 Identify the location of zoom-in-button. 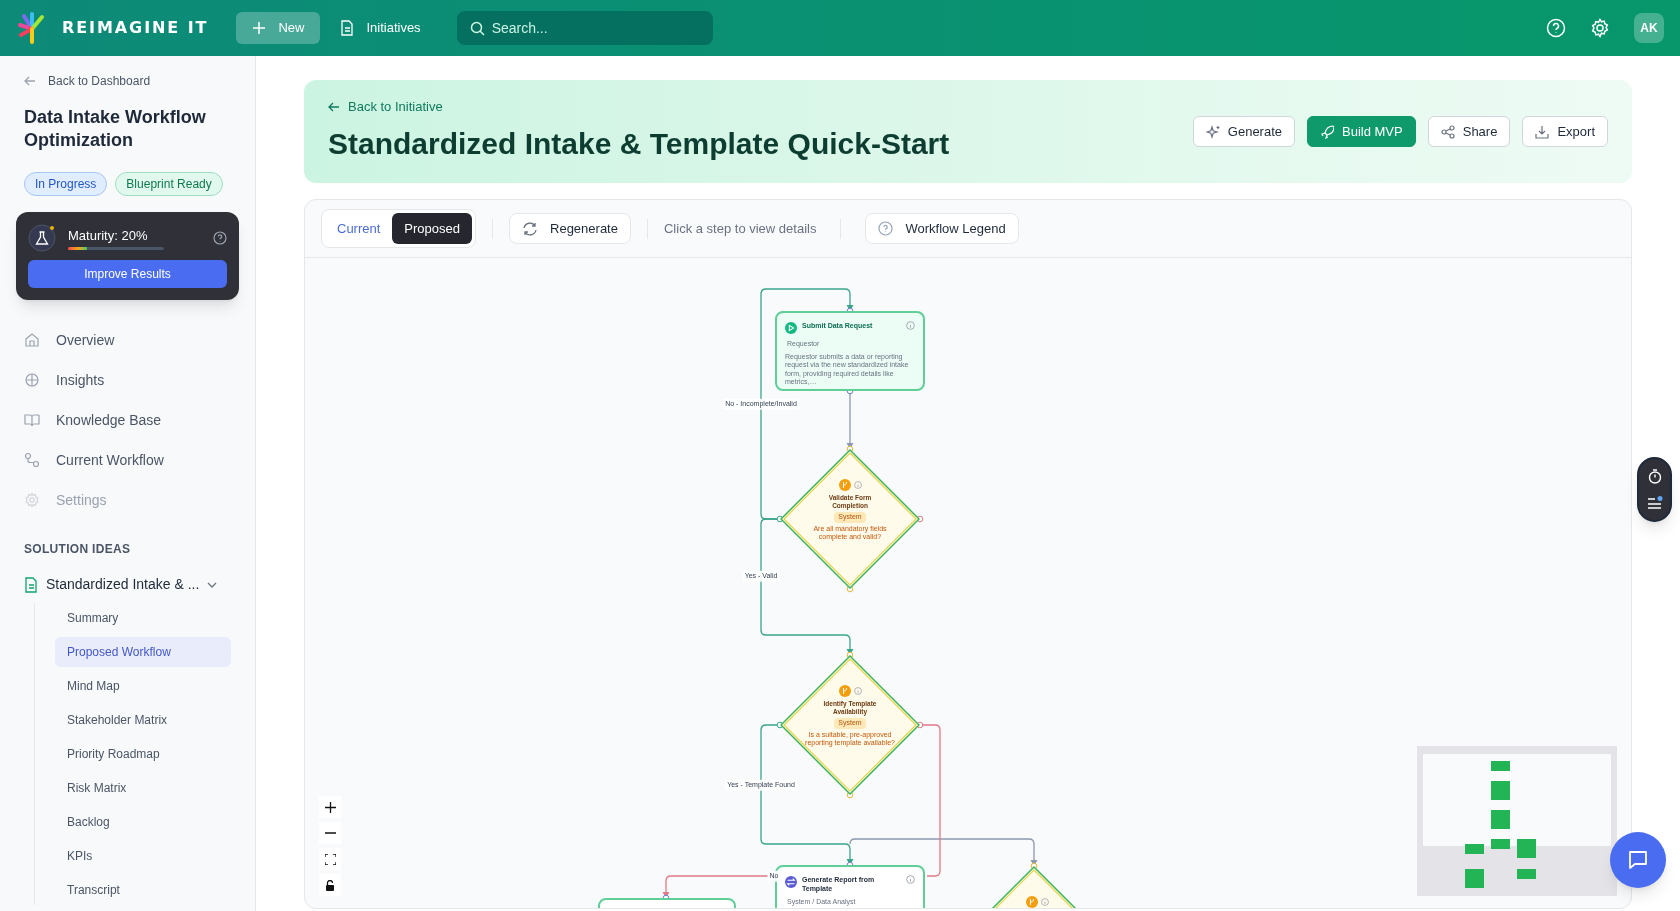
(330, 807).